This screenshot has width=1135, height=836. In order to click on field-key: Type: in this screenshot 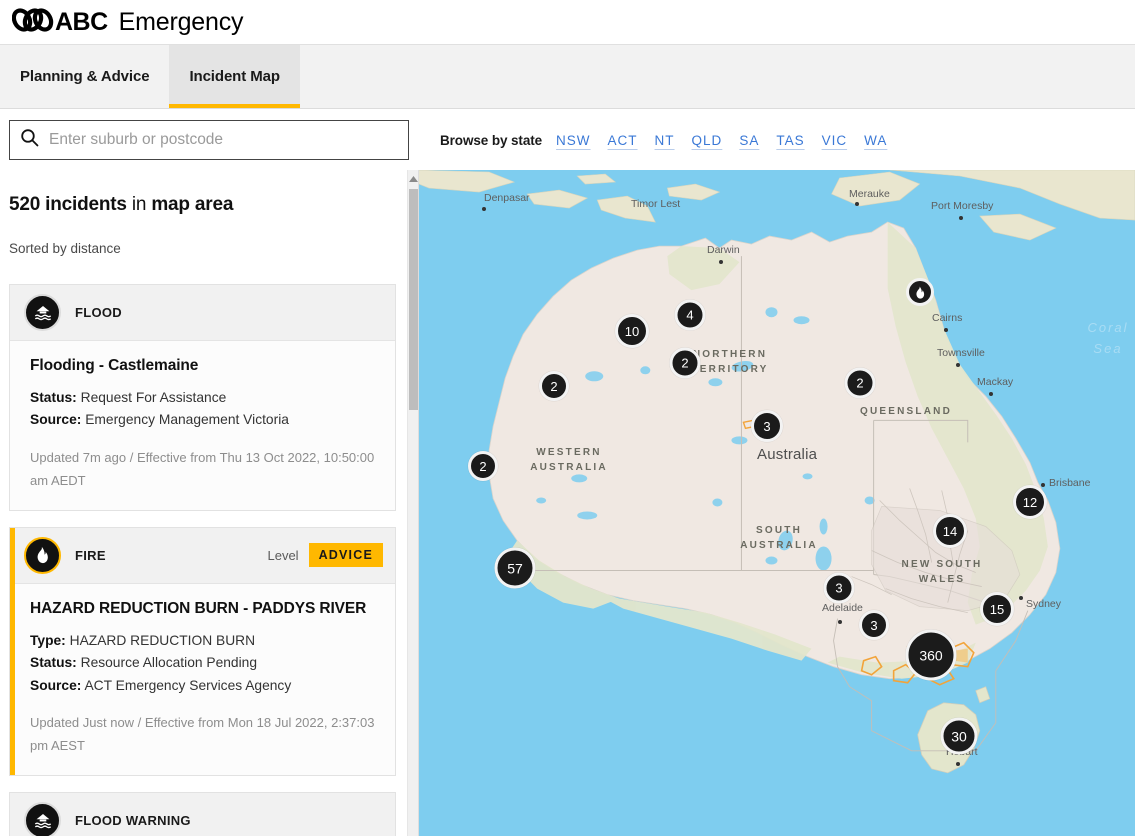, I will do `click(48, 640)`.